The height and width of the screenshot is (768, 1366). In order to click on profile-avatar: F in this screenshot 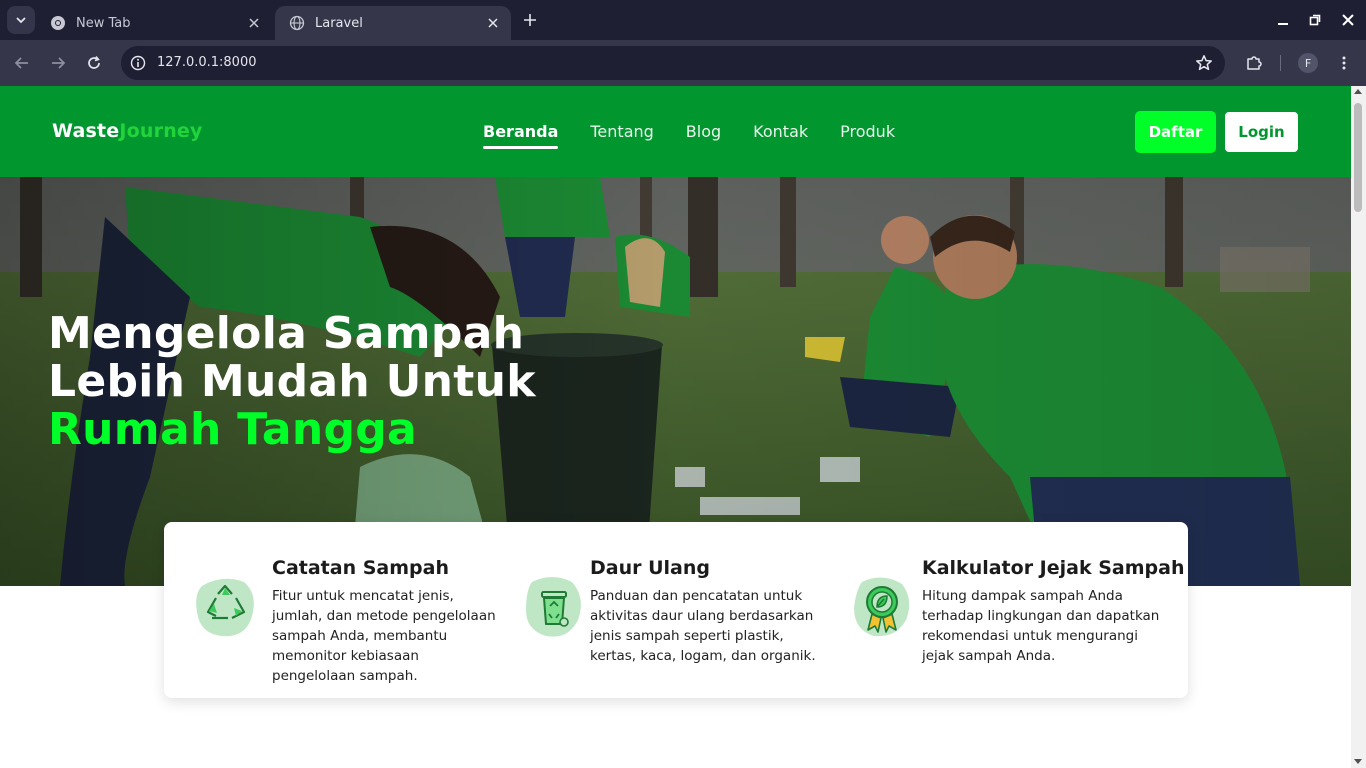, I will do `click(1308, 63)`.